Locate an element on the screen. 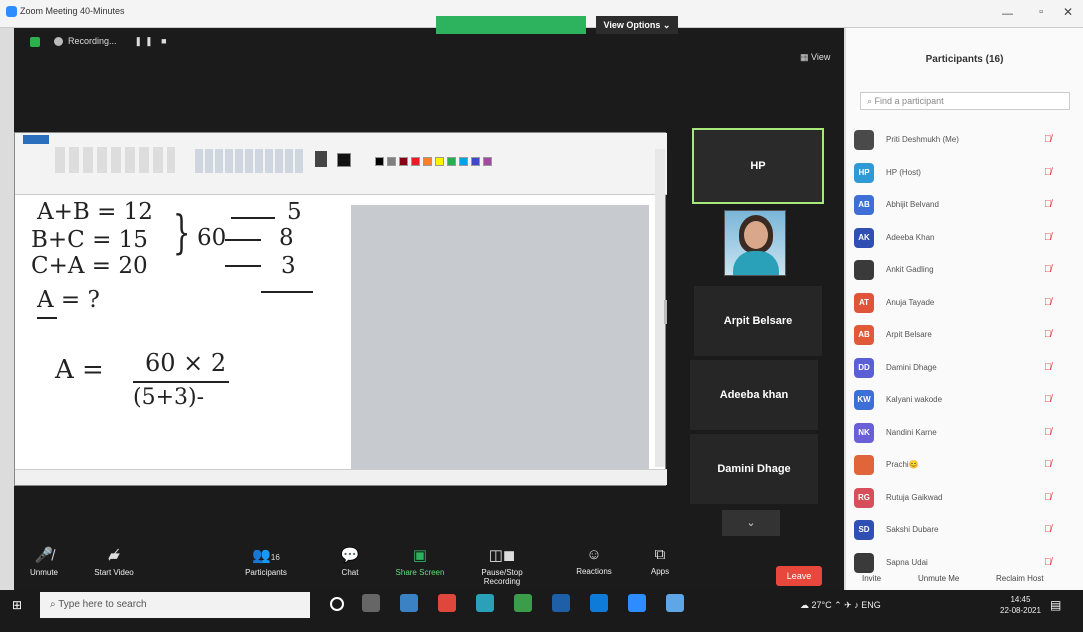 This screenshot has height=632, width=1083. participant-row: SD Sakshi Dubare 🎙̸ is located at coordinates (968, 531).